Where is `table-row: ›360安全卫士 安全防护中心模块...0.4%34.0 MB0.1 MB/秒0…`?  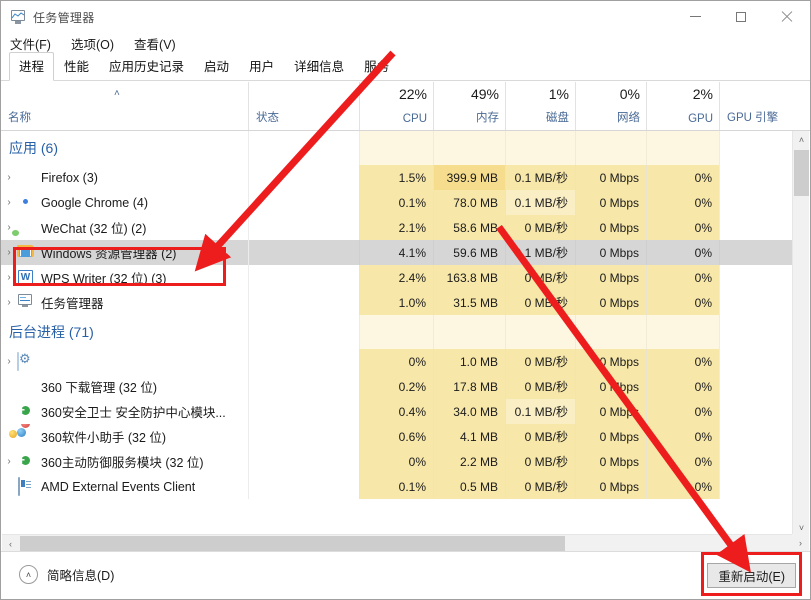
table-row: ›360安全卫士 安全防护中心模块...0.4%34.0 MB0.1 MB/秒0… is located at coordinates (398, 411).